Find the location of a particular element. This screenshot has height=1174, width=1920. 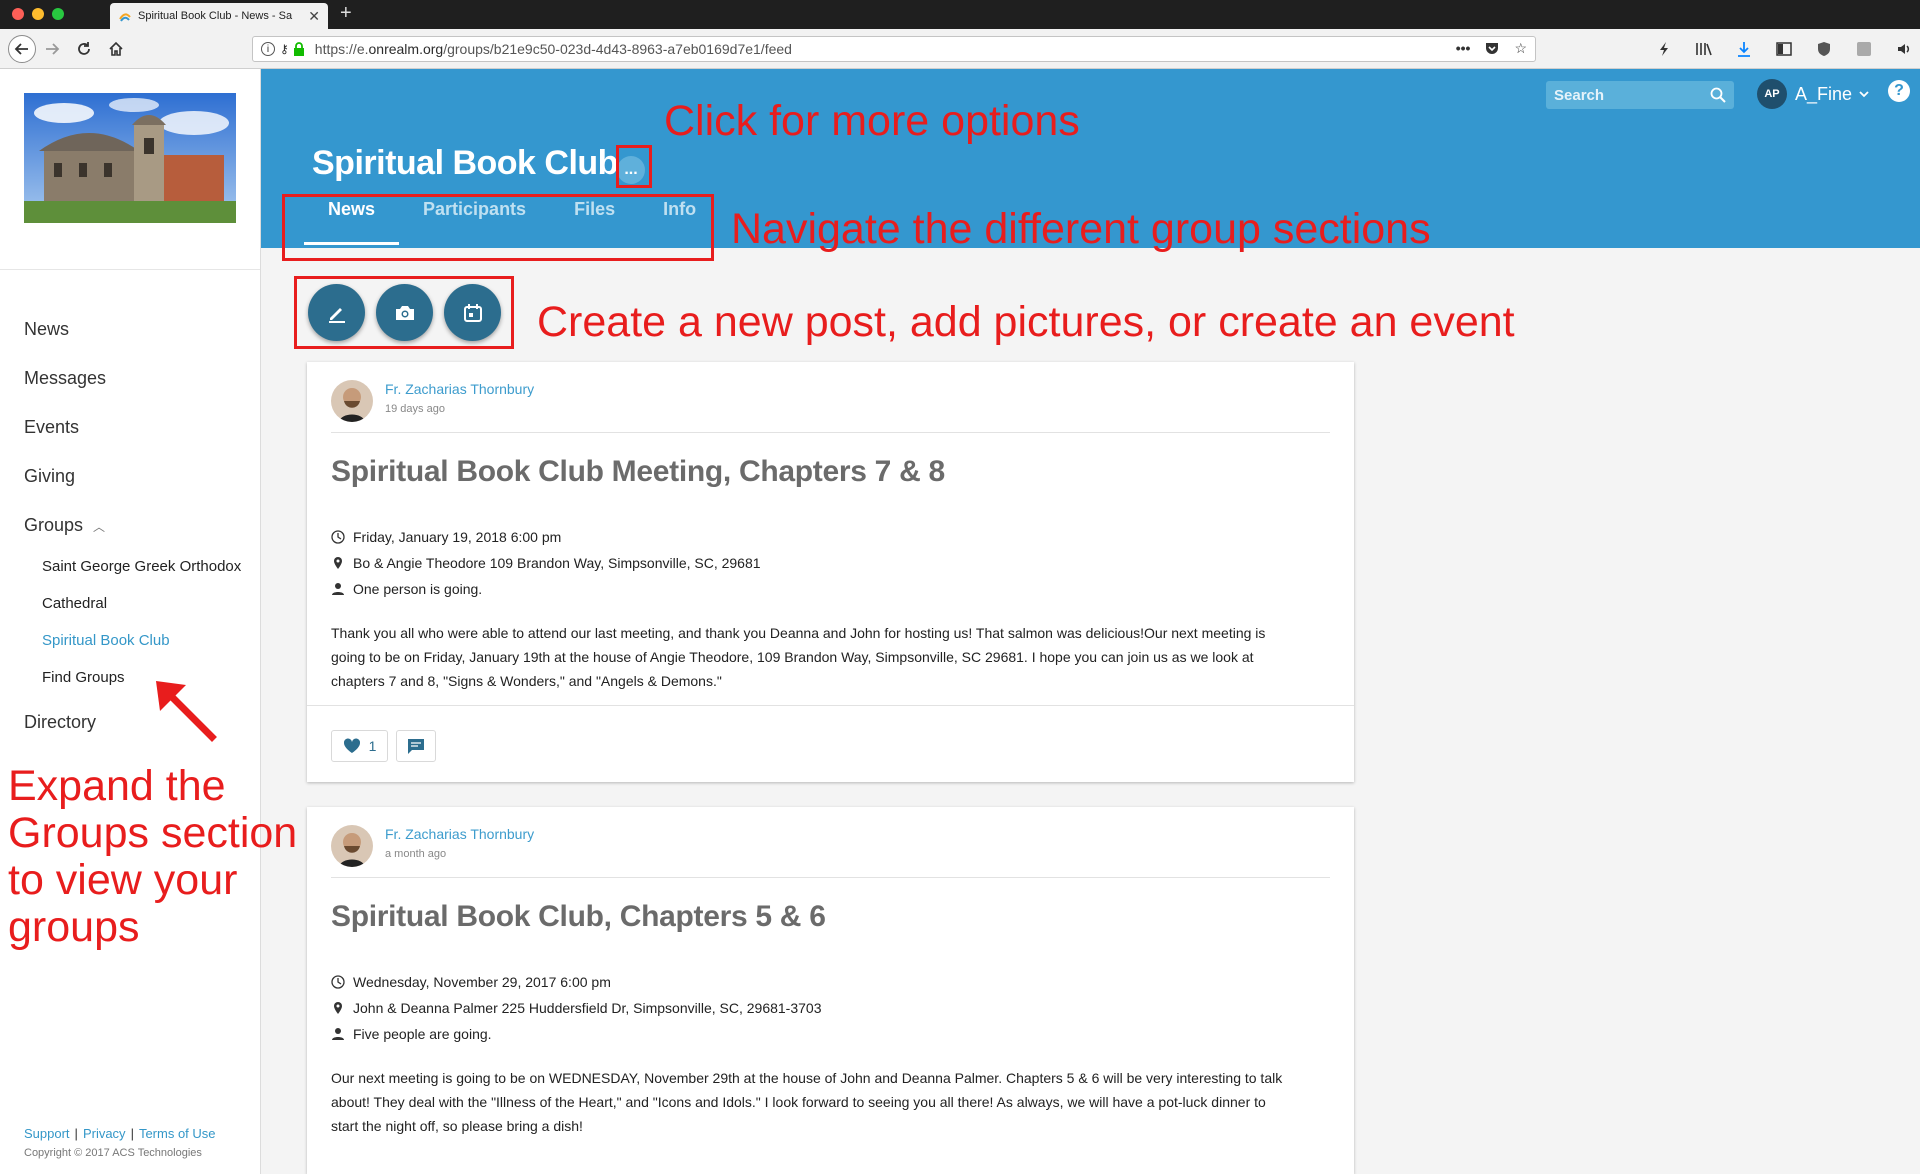

pocket-icon is located at coordinates (1492, 49).